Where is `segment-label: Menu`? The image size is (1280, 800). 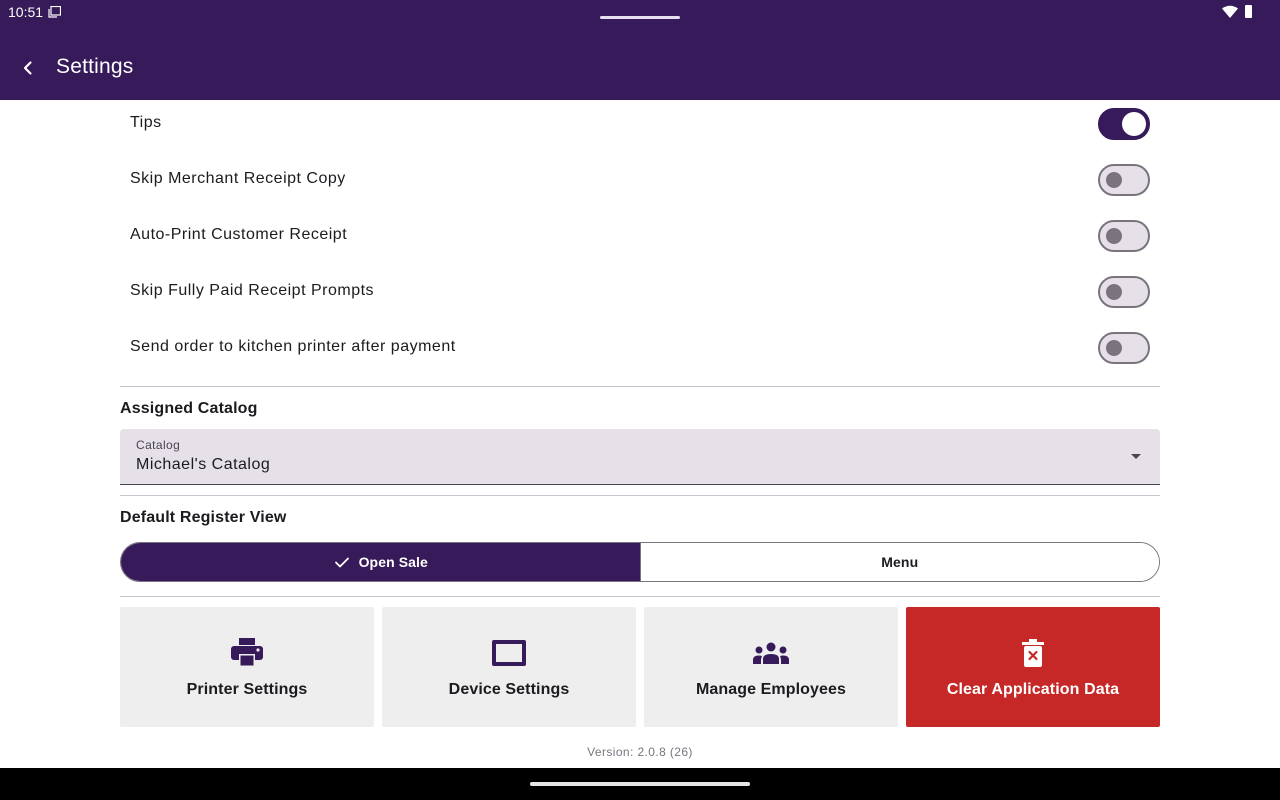
segment-label: Menu is located at coordinates (900, 562).